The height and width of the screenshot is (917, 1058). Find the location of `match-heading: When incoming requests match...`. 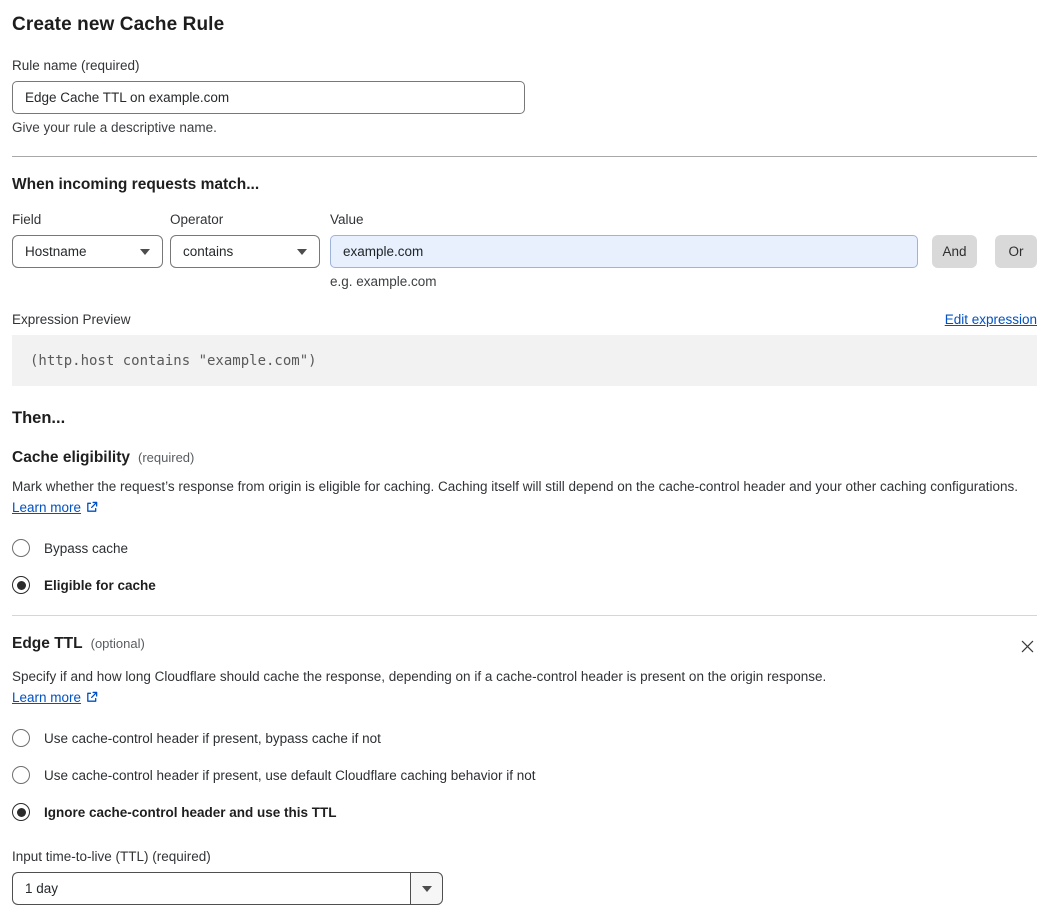

match-heading: When incoming requests match... is located at coordinates (136, 184).